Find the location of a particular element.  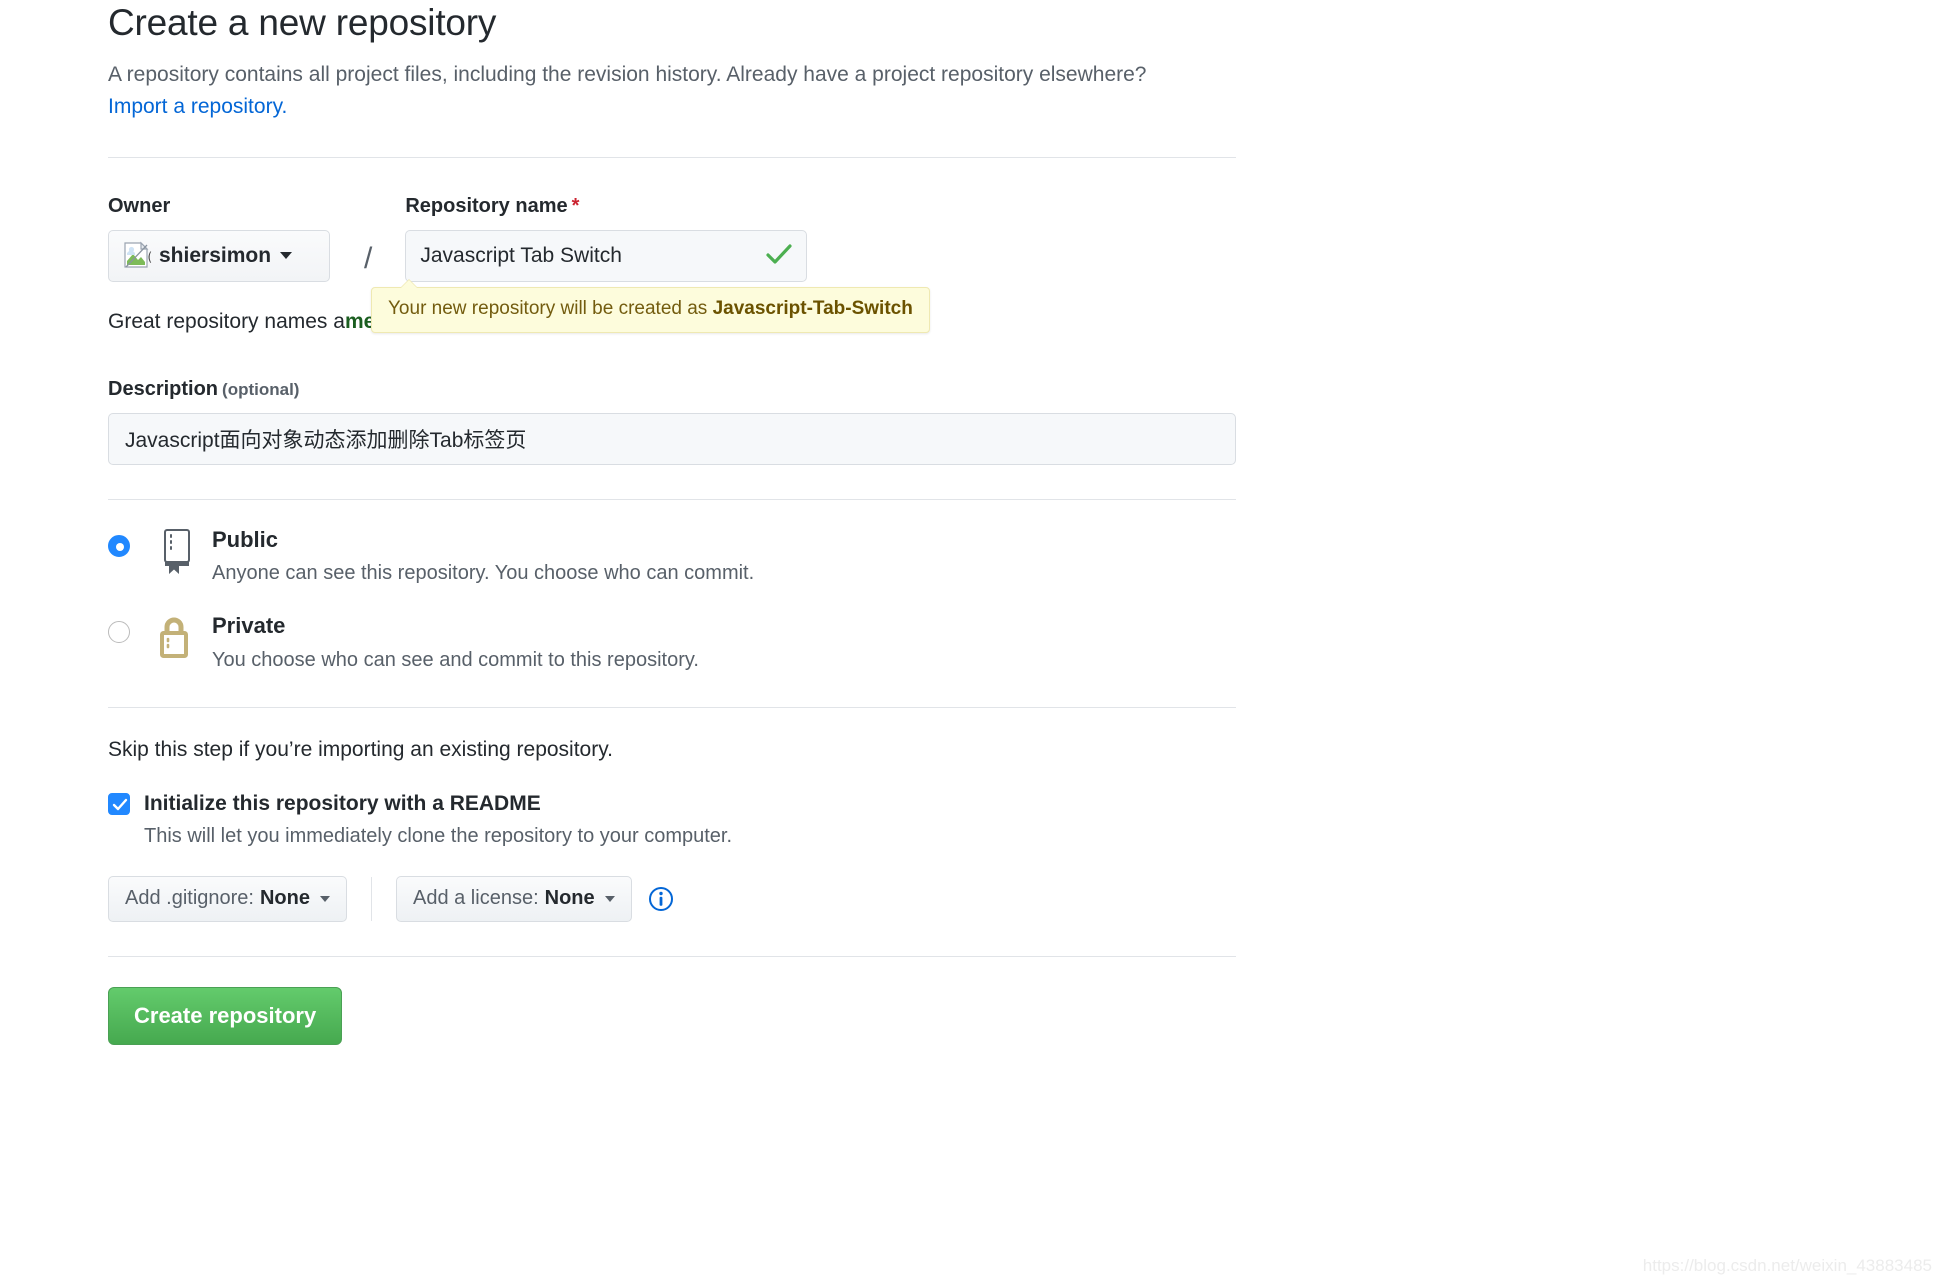

selects-separator is located at coordinates (371, 898).